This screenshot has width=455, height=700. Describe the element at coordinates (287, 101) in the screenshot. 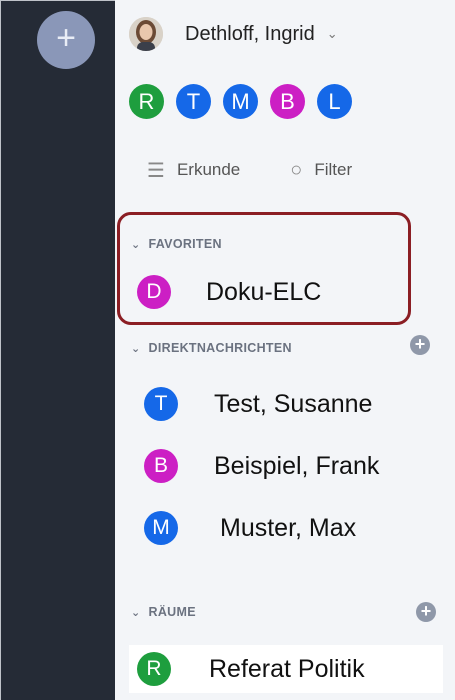

I see `favorite-avatar-b: B` at that location.